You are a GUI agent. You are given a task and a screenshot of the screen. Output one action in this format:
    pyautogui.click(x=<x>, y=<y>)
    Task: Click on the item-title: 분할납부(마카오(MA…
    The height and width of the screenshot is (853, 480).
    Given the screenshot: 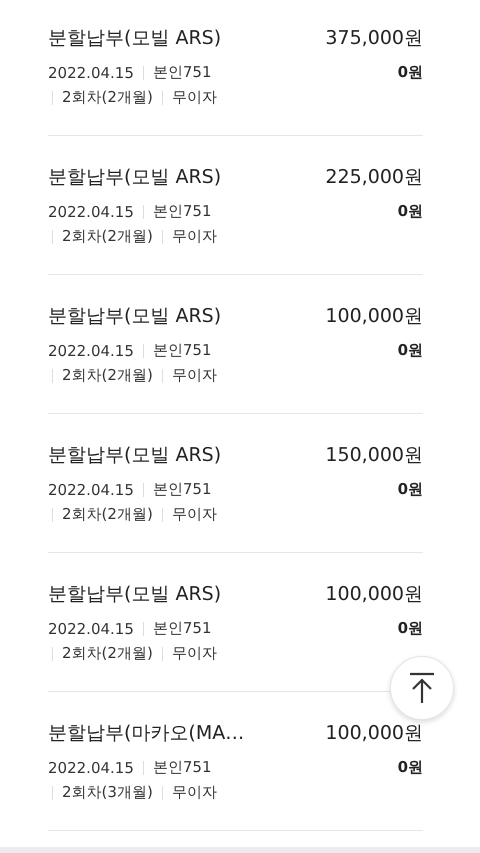 What is the action you would take?
    pyautogui.click(x=146, y=733)
    